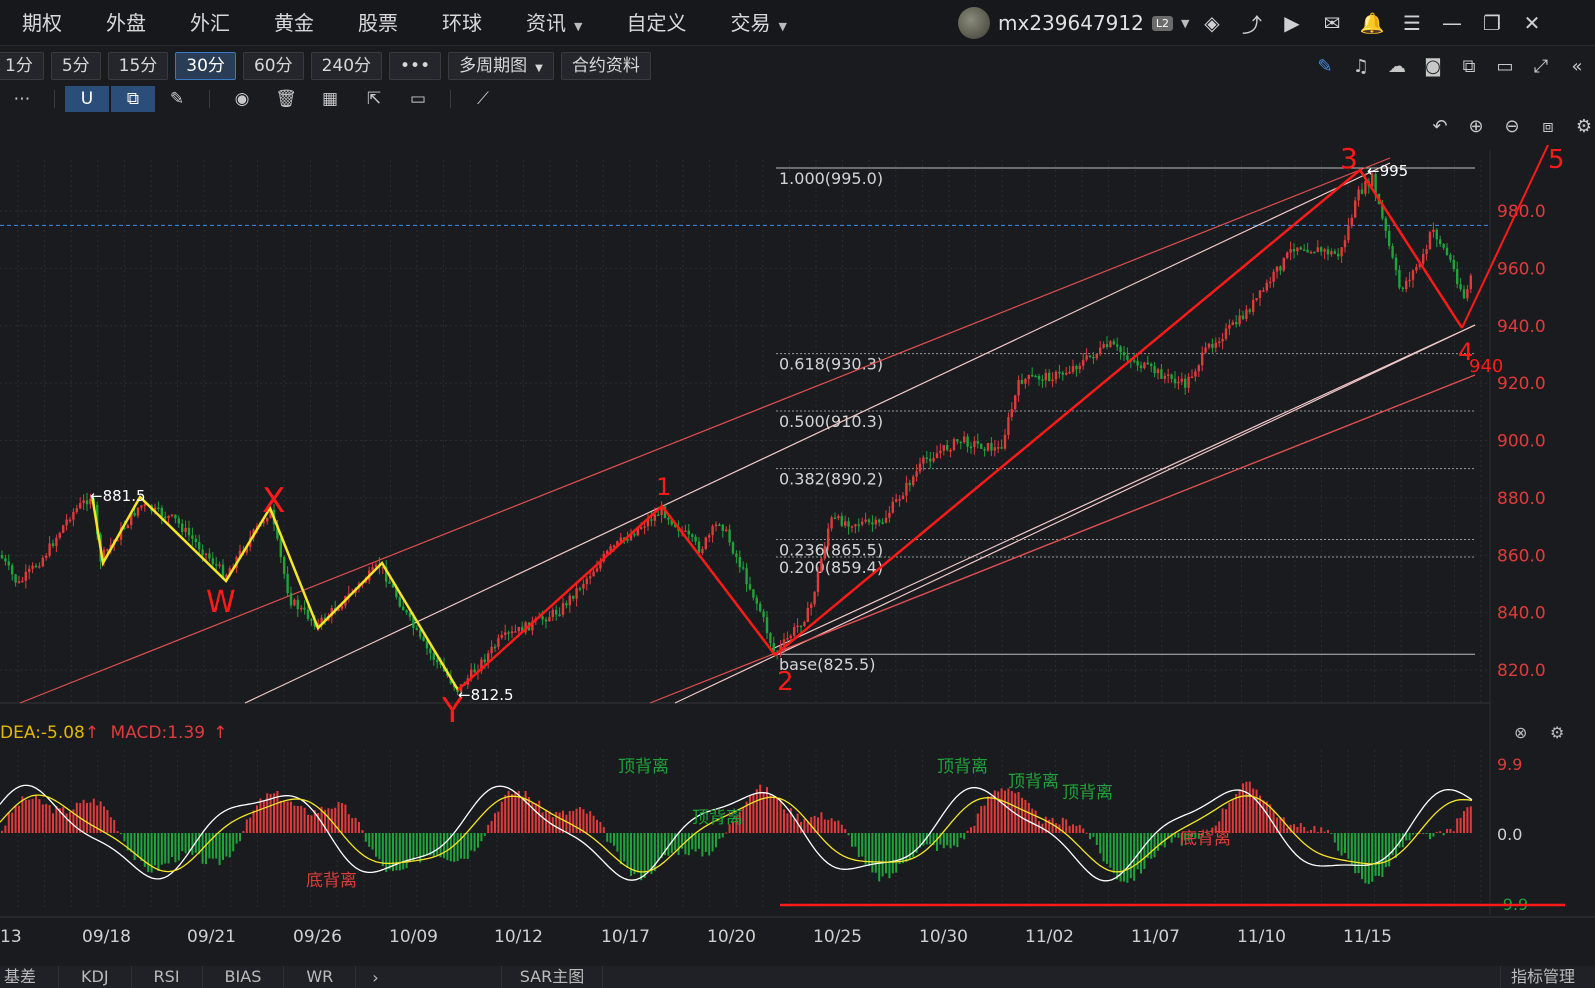 The height and width of the screenshot is (988, 1595). What do you see at coordinates (138, 66) in the screenshot?
I see `period-button-2: 15分` at bounding box center [138, 66].